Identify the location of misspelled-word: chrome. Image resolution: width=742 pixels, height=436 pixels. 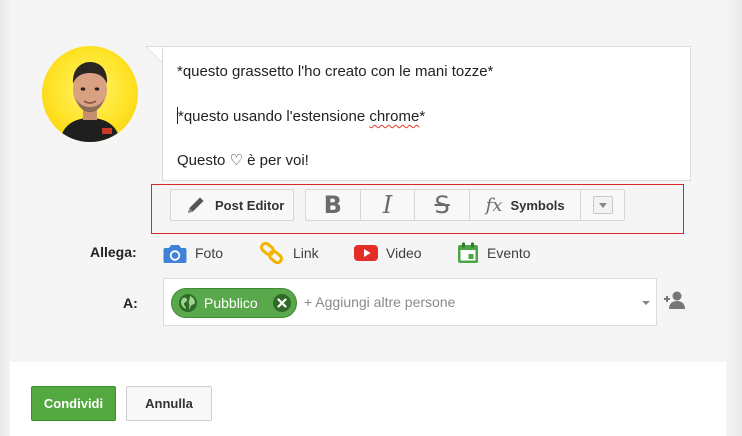
(394, 116).